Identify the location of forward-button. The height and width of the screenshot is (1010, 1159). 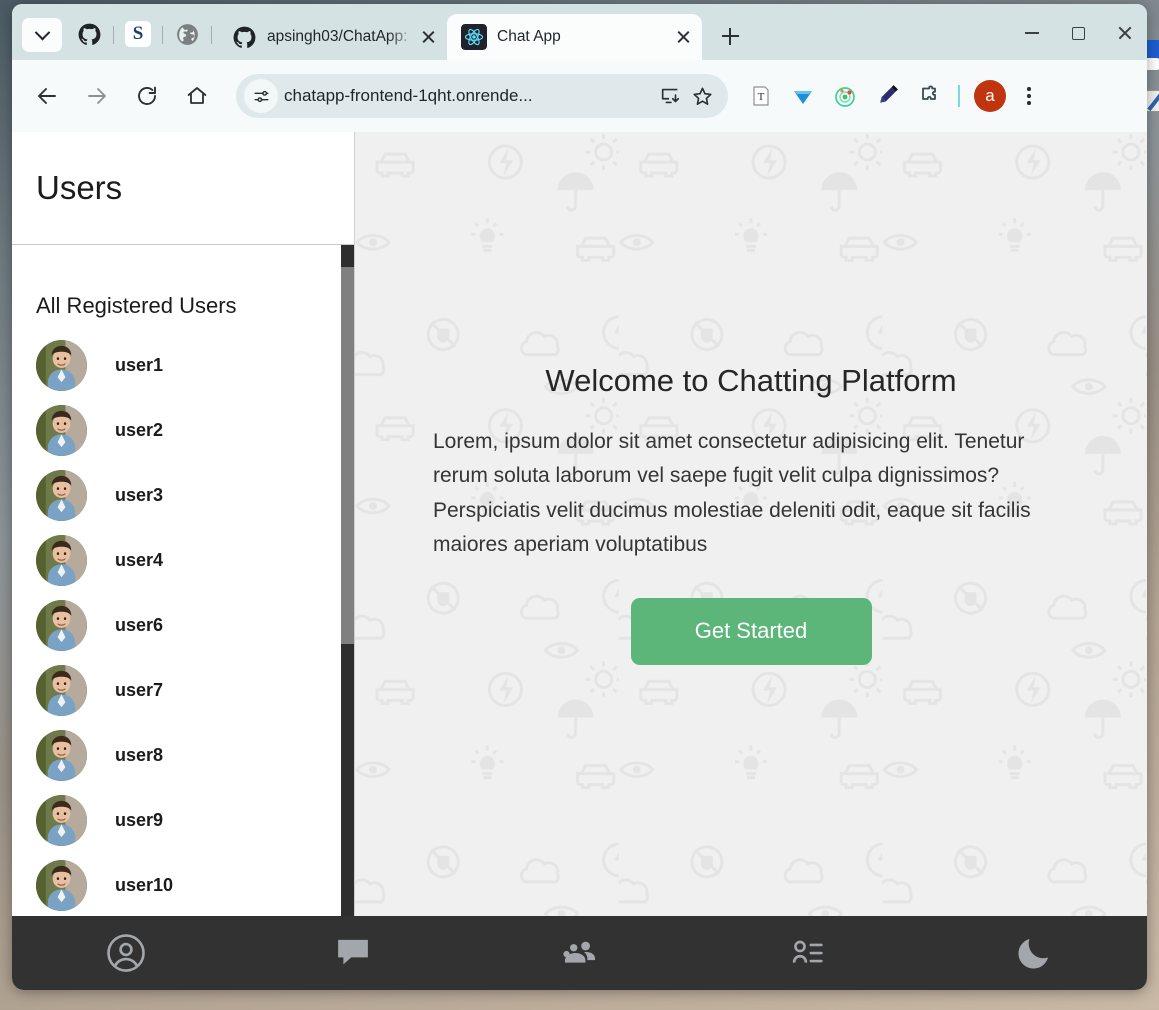
(97, 96).